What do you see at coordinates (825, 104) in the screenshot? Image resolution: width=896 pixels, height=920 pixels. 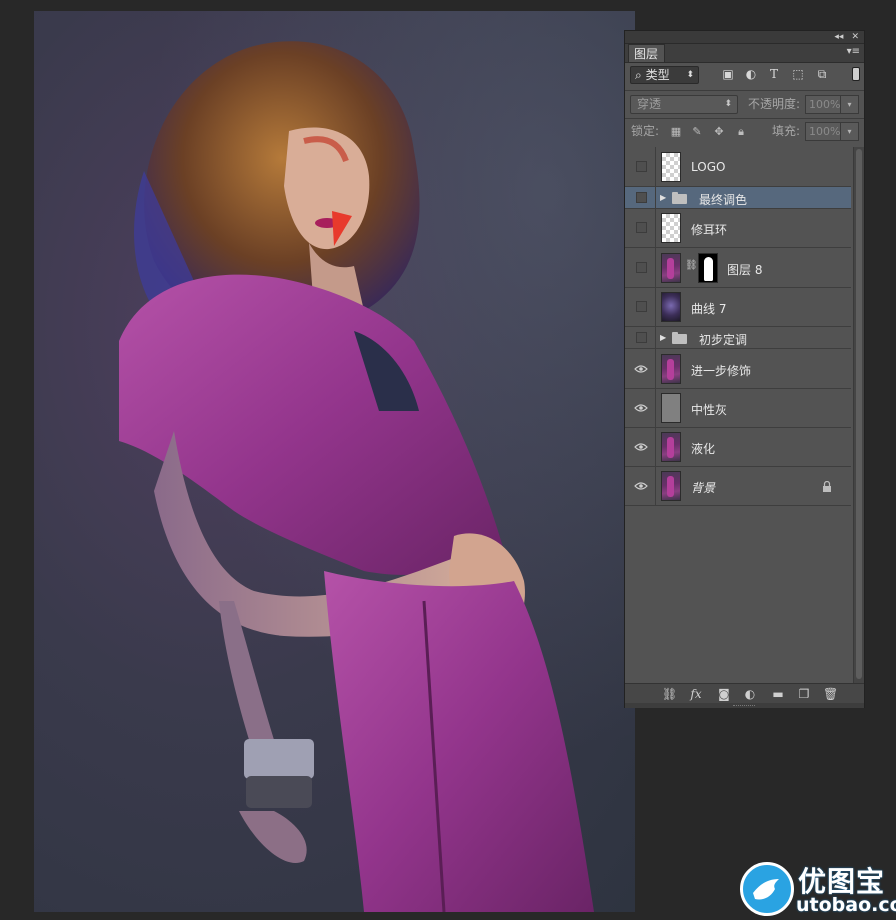 I see `opacity-value: 100%` at bounding box center [825, 104].